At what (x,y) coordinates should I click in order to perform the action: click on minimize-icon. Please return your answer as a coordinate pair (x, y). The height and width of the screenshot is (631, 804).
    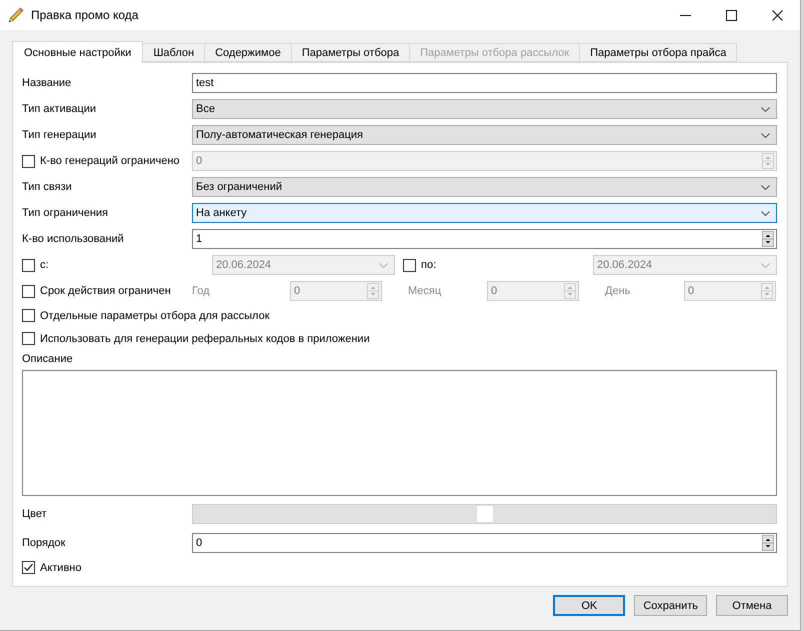
    Looking at the image, I should click on (685, 15).